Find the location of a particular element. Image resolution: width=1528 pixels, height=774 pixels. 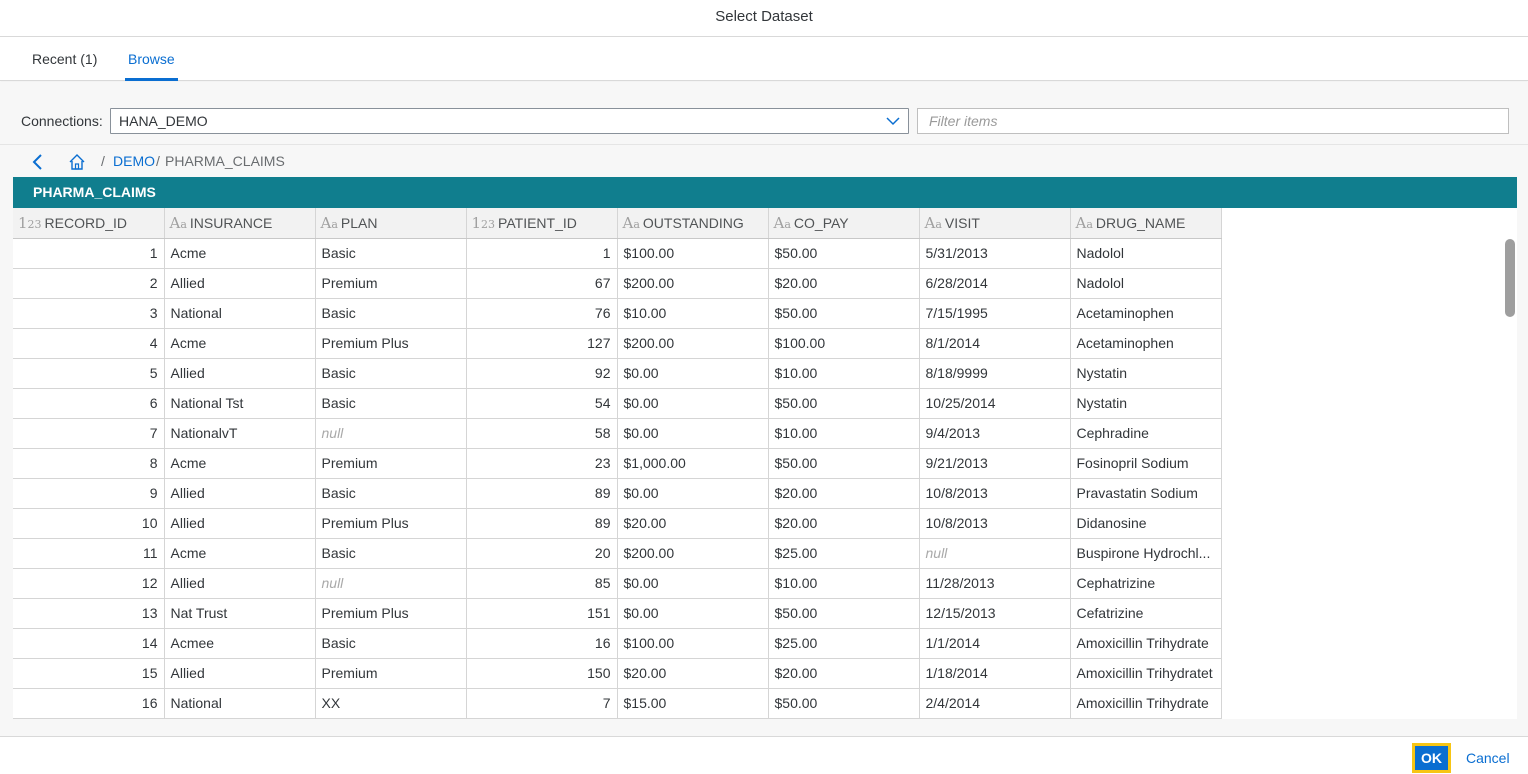

back-arrow-icon is located at coordinates (38, 162).